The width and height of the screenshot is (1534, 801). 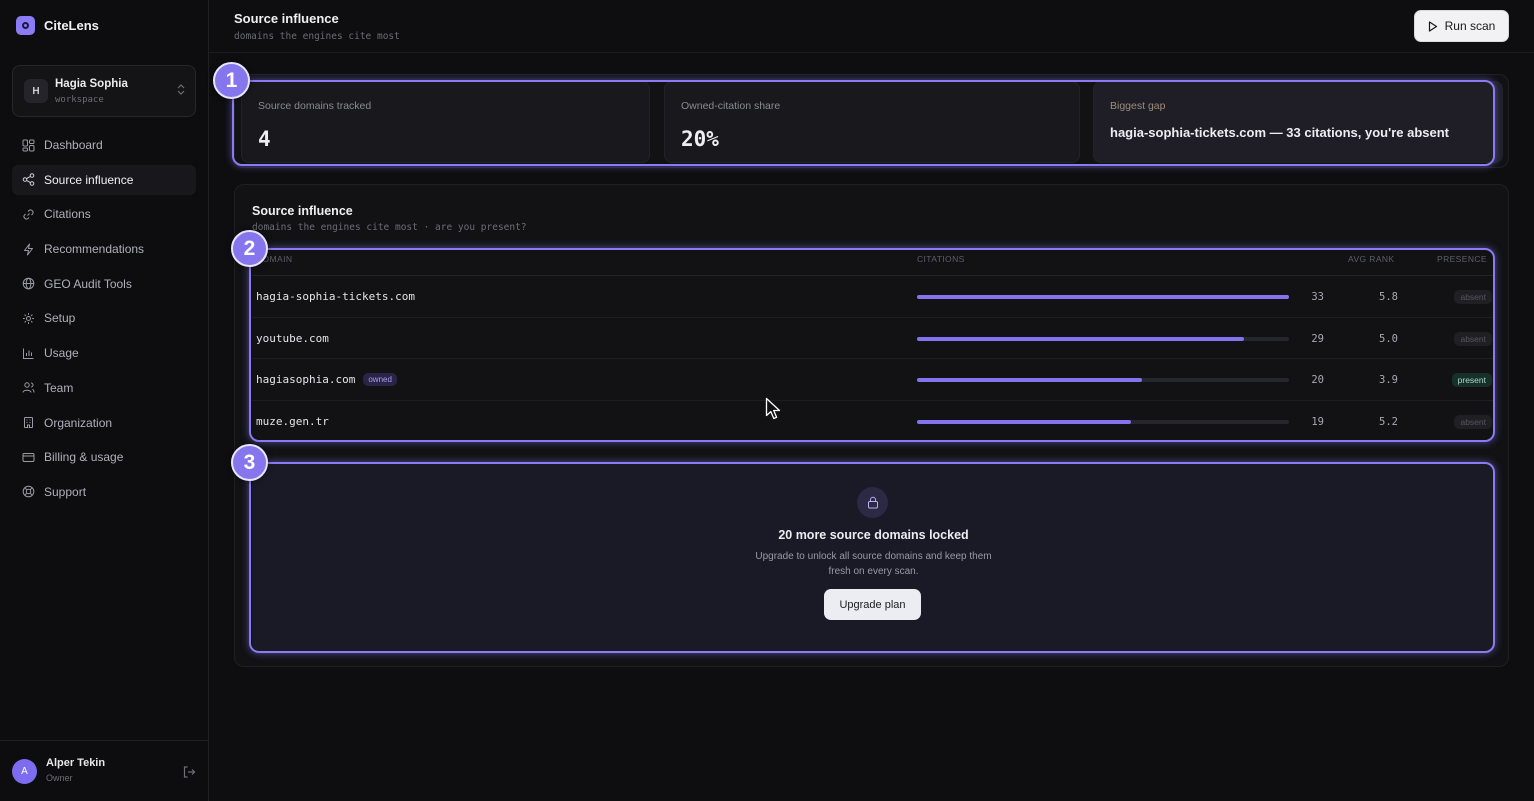 I want to click on domain-cell: hagiasophia.com owned, so click(x=326, y=379).